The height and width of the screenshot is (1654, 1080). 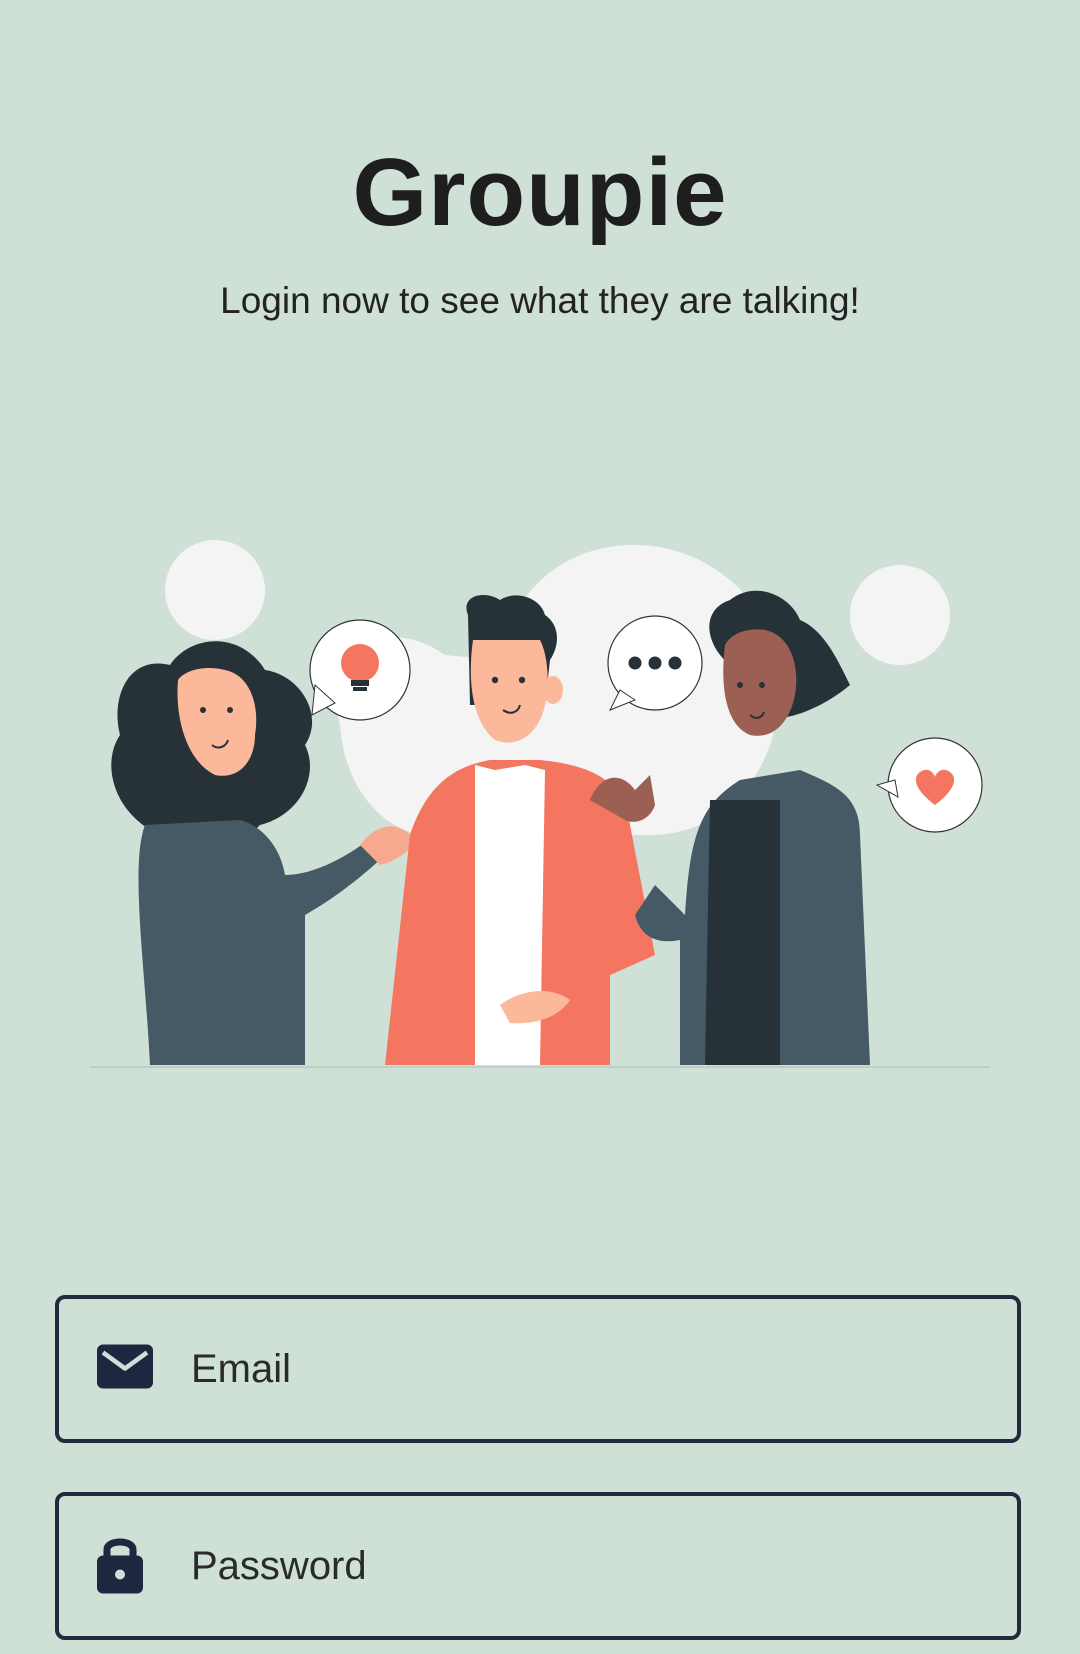 I want to click on email-field, so click(x=538, y=1369).